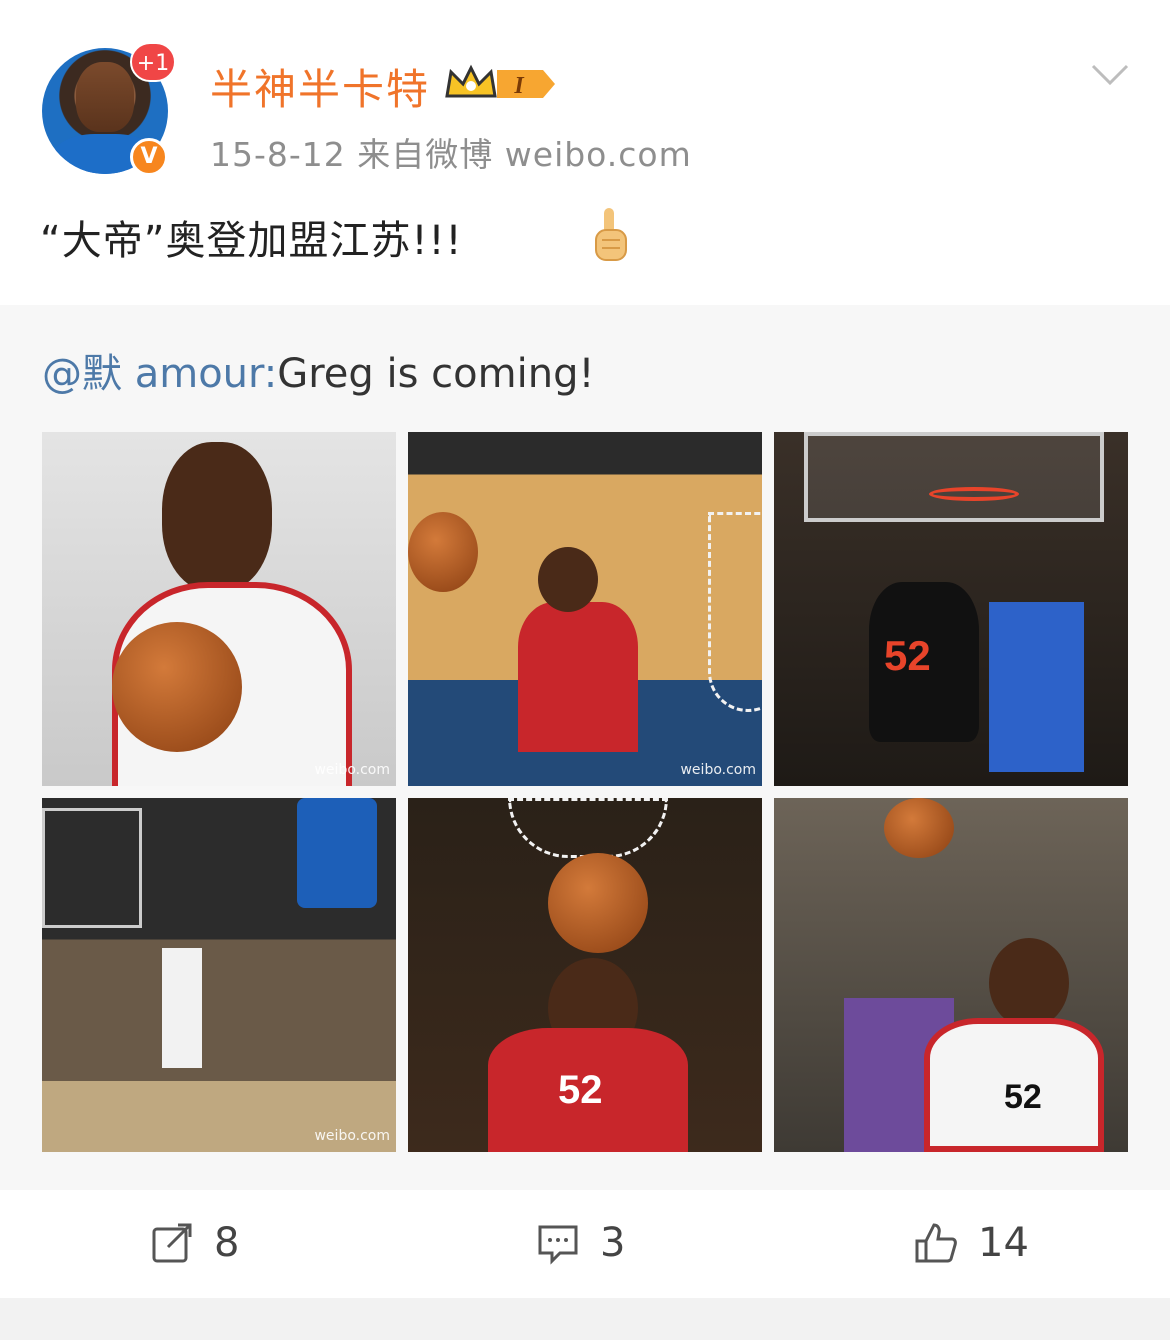 The image size is (1170, 1340). What do you see at coordinates (219, 609) in the screenshot?
I see `photo-1: weibo.com` at bounding box center [219, 609].